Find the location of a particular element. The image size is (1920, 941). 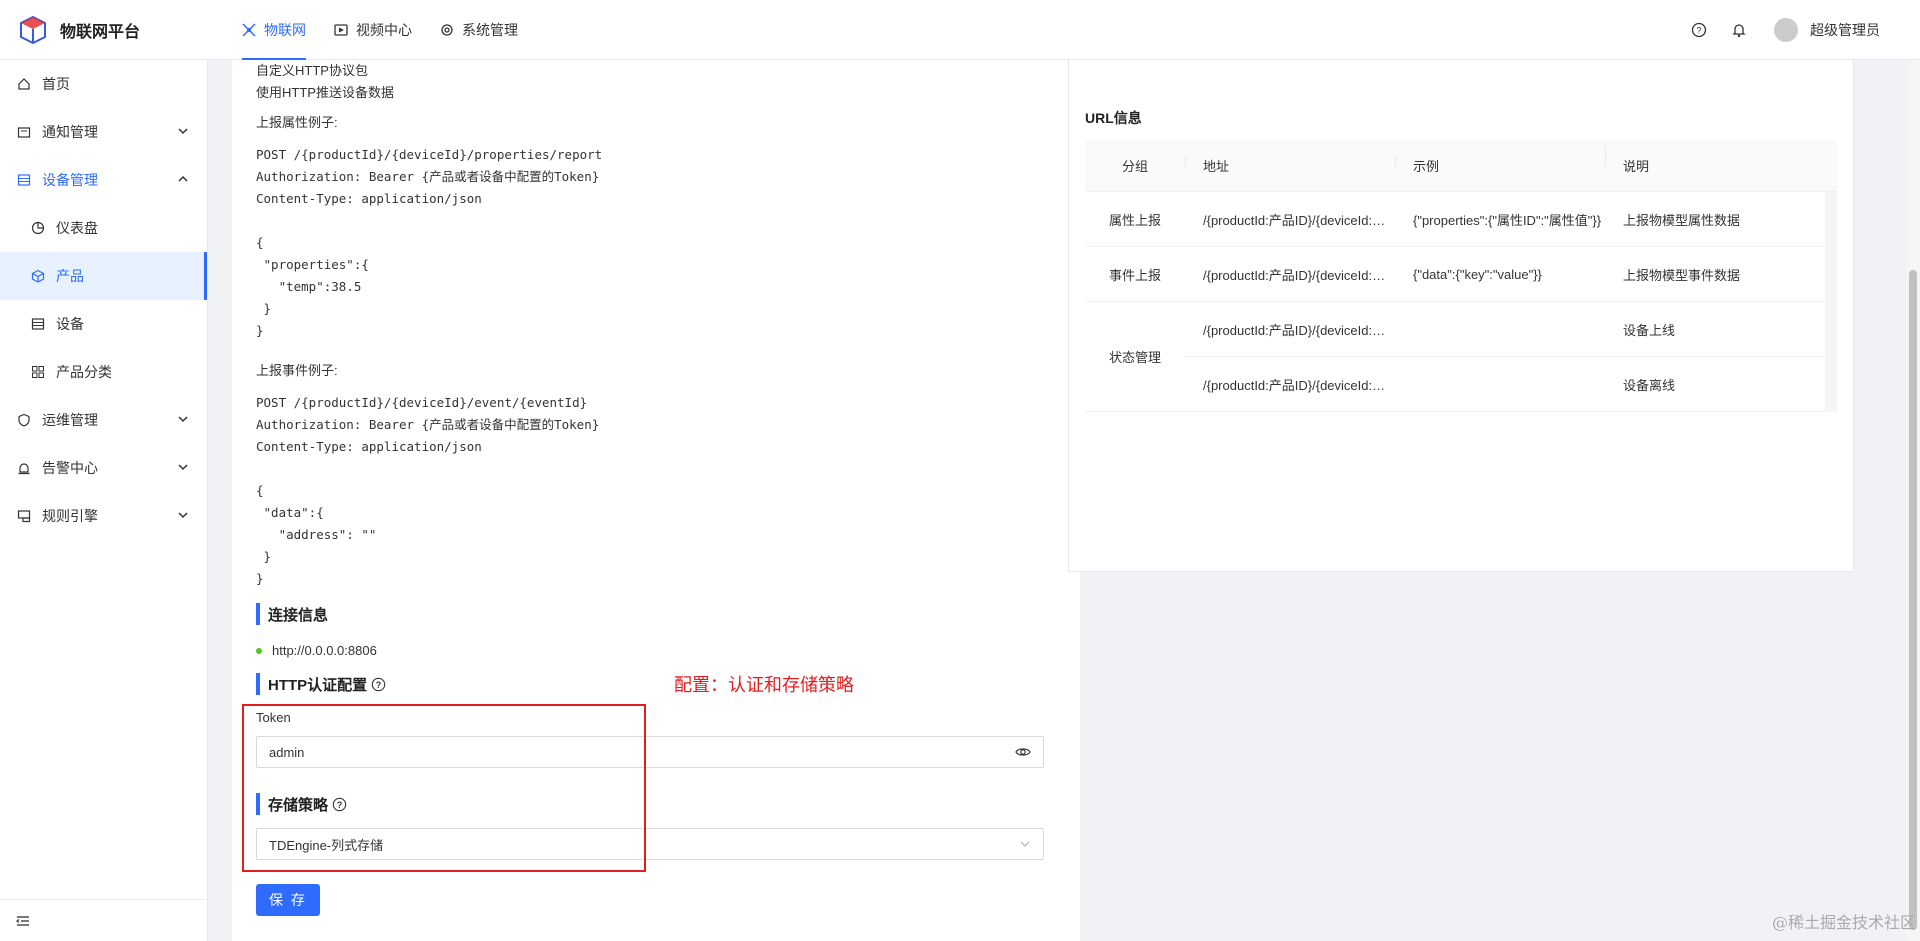

cell-example: {"properties":{"属性ID":"属性值"}} is located at coordinates (1507, 220).